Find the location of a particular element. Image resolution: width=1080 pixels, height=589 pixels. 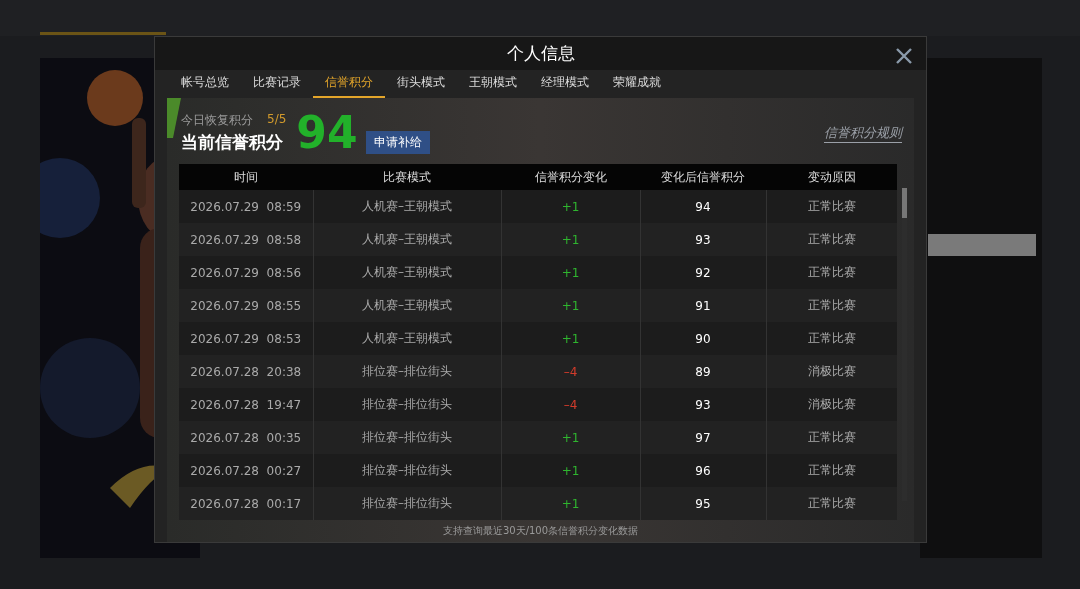

tab: 经理模式 is located at coordinates (565, 83).